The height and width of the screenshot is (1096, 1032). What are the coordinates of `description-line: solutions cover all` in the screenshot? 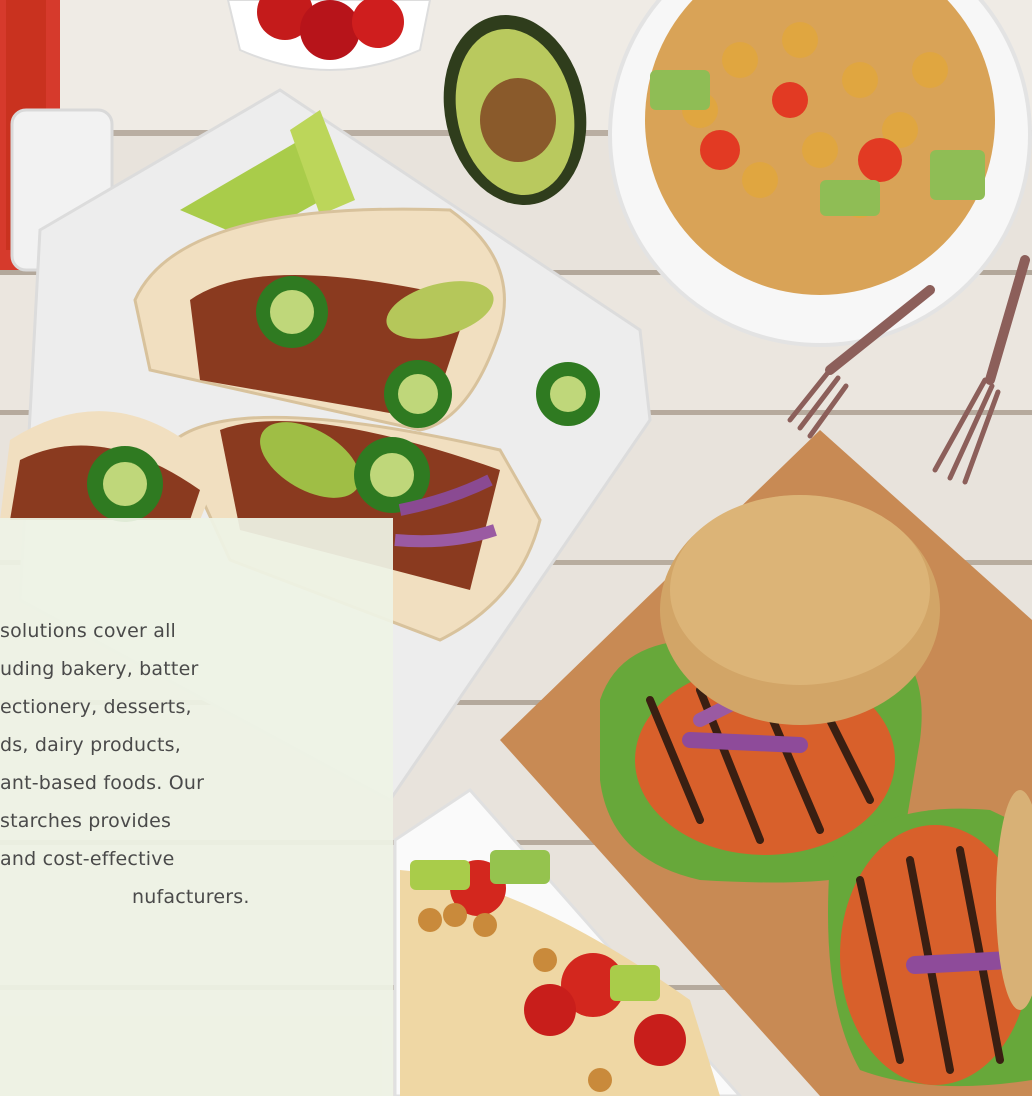 It's located at (88, 631).